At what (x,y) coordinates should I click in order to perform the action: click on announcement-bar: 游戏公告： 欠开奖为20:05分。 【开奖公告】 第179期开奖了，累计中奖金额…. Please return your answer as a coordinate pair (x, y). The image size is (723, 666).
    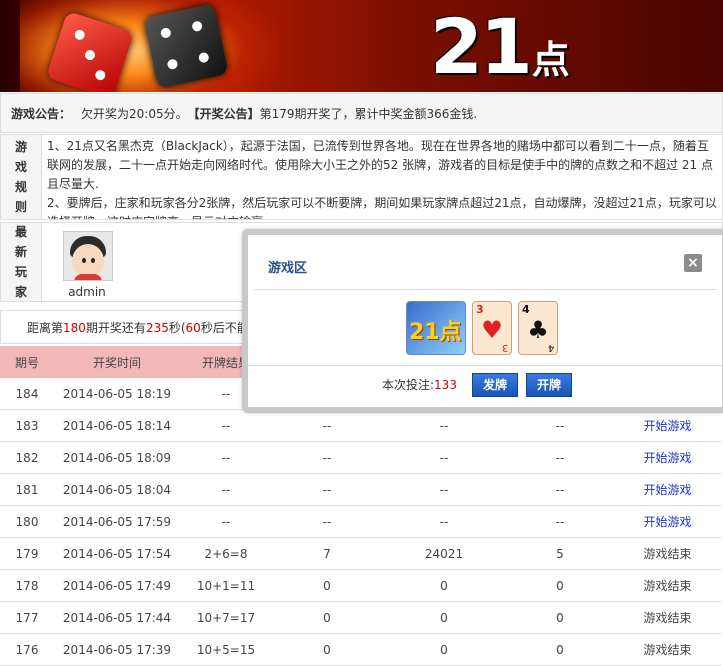
    Looking at the image, I should click on (361, 113).